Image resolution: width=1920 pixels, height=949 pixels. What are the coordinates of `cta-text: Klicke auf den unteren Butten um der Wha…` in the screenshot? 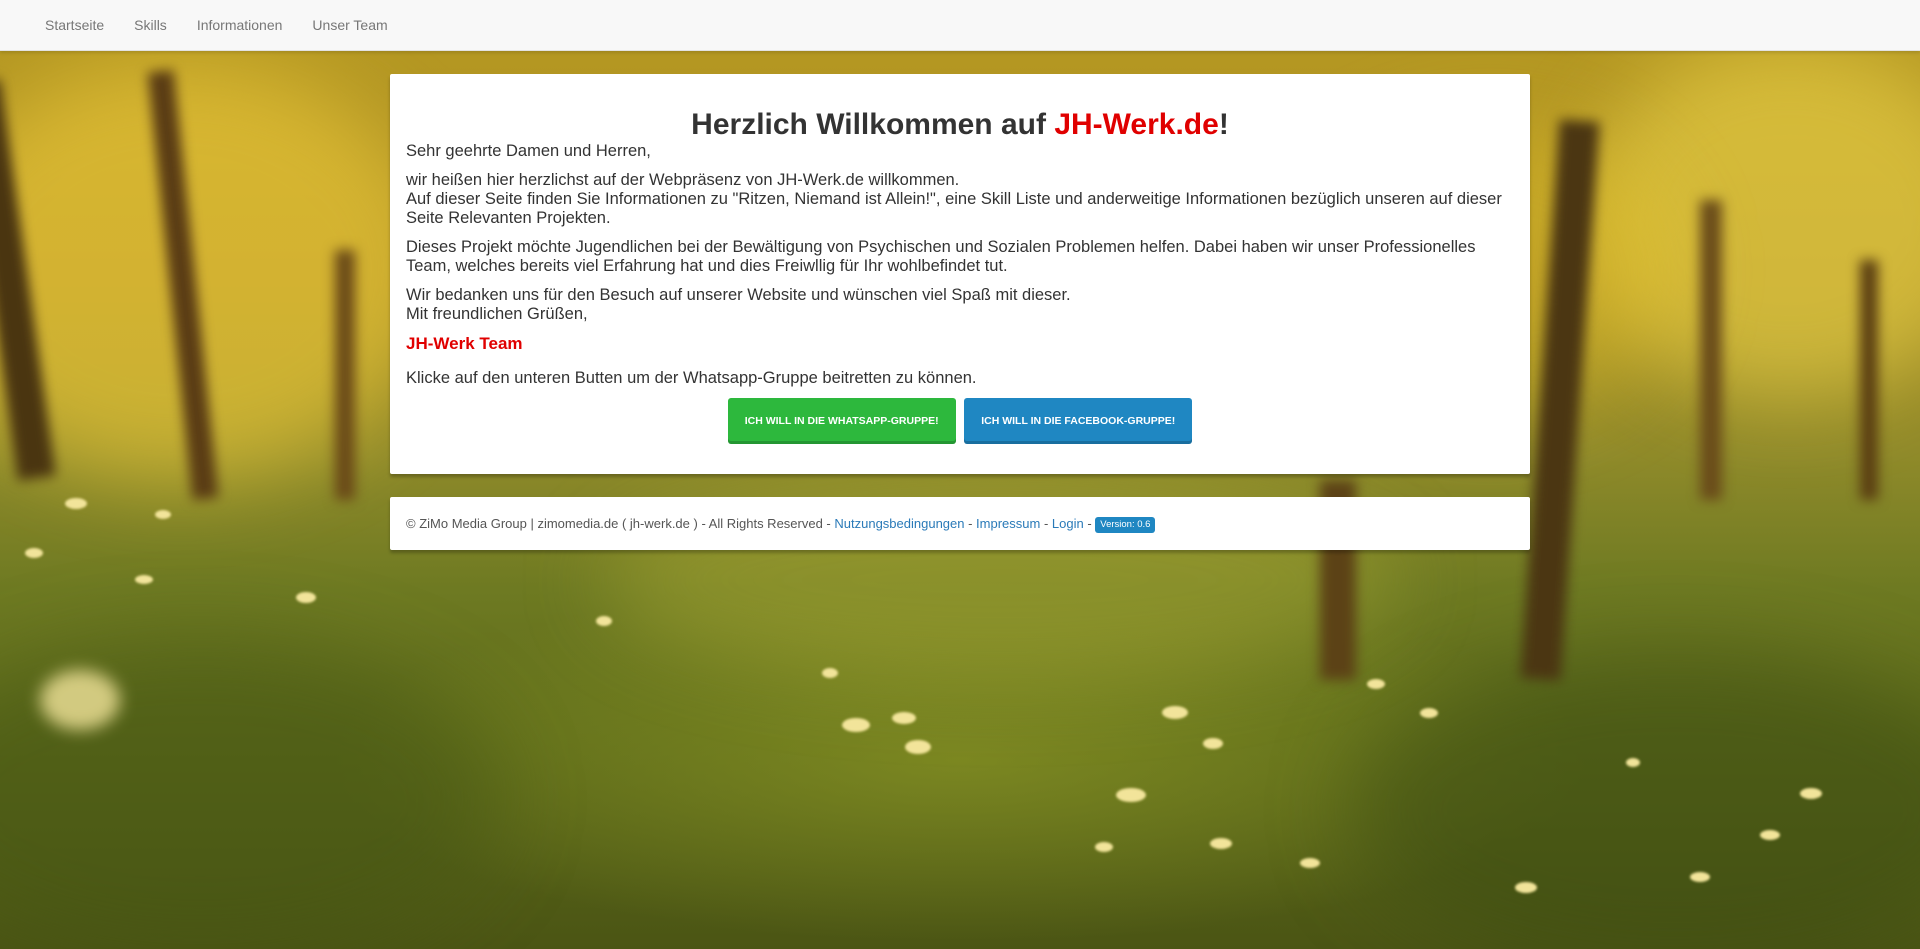 It's located at (691, 378).